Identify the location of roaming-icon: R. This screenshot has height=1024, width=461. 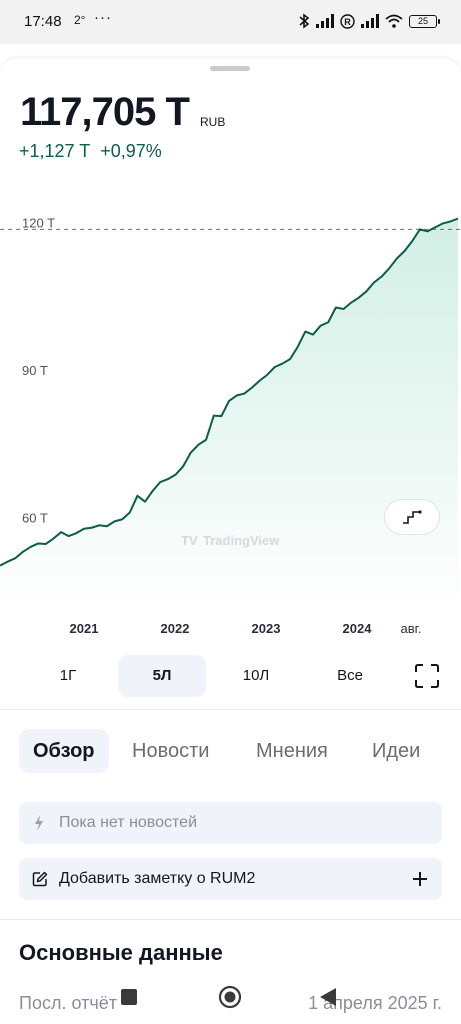
(347, 21).